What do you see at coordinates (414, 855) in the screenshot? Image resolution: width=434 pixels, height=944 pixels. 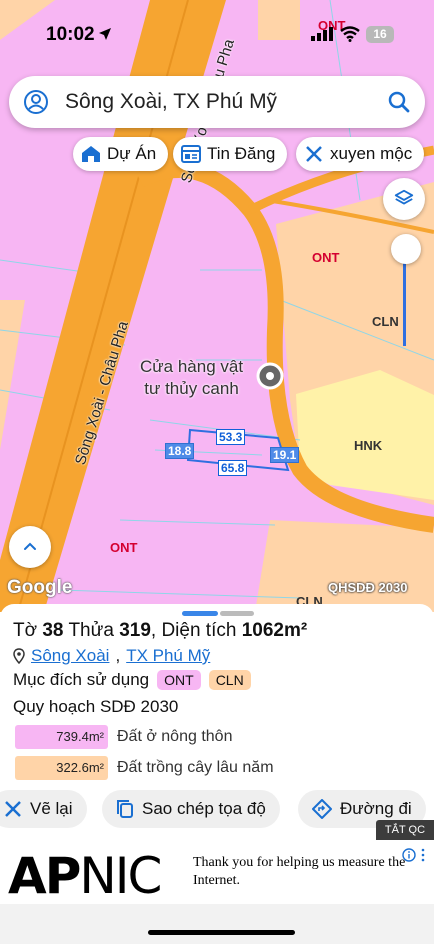 I see `ad-info-icon` at bounding box center [414, 855].